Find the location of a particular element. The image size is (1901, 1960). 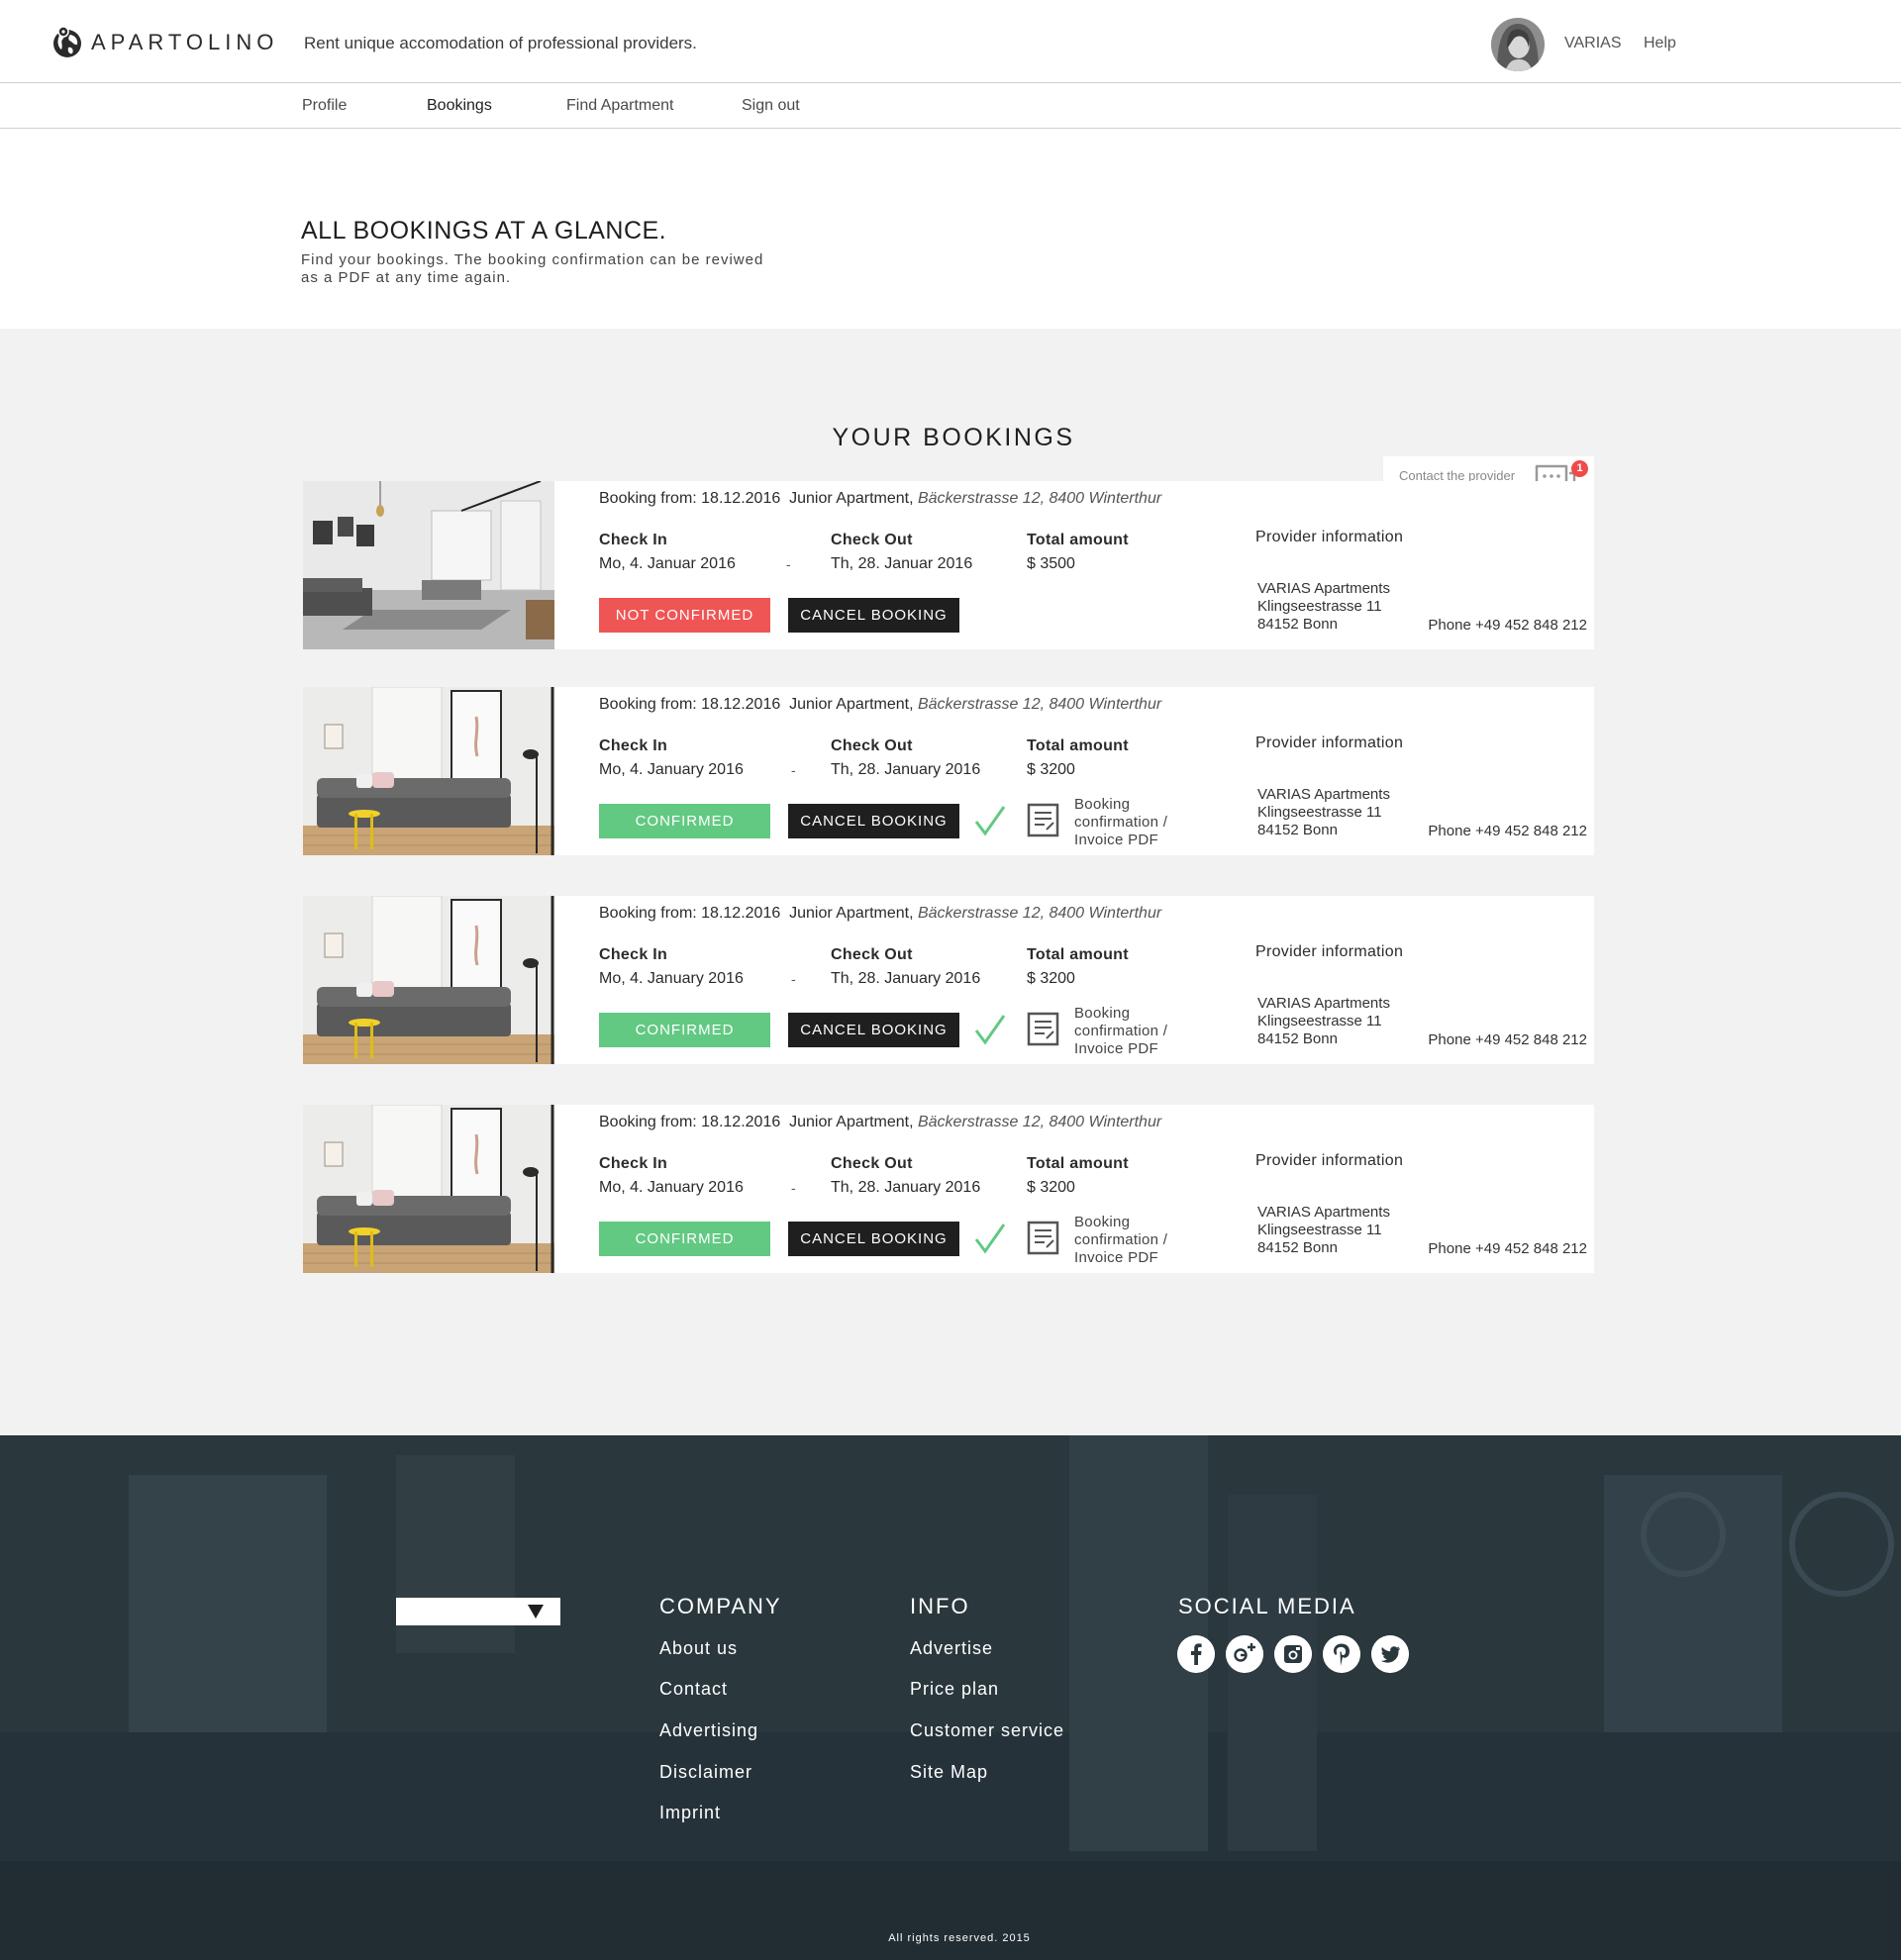

avatar is located at coordinates (1518, 44).